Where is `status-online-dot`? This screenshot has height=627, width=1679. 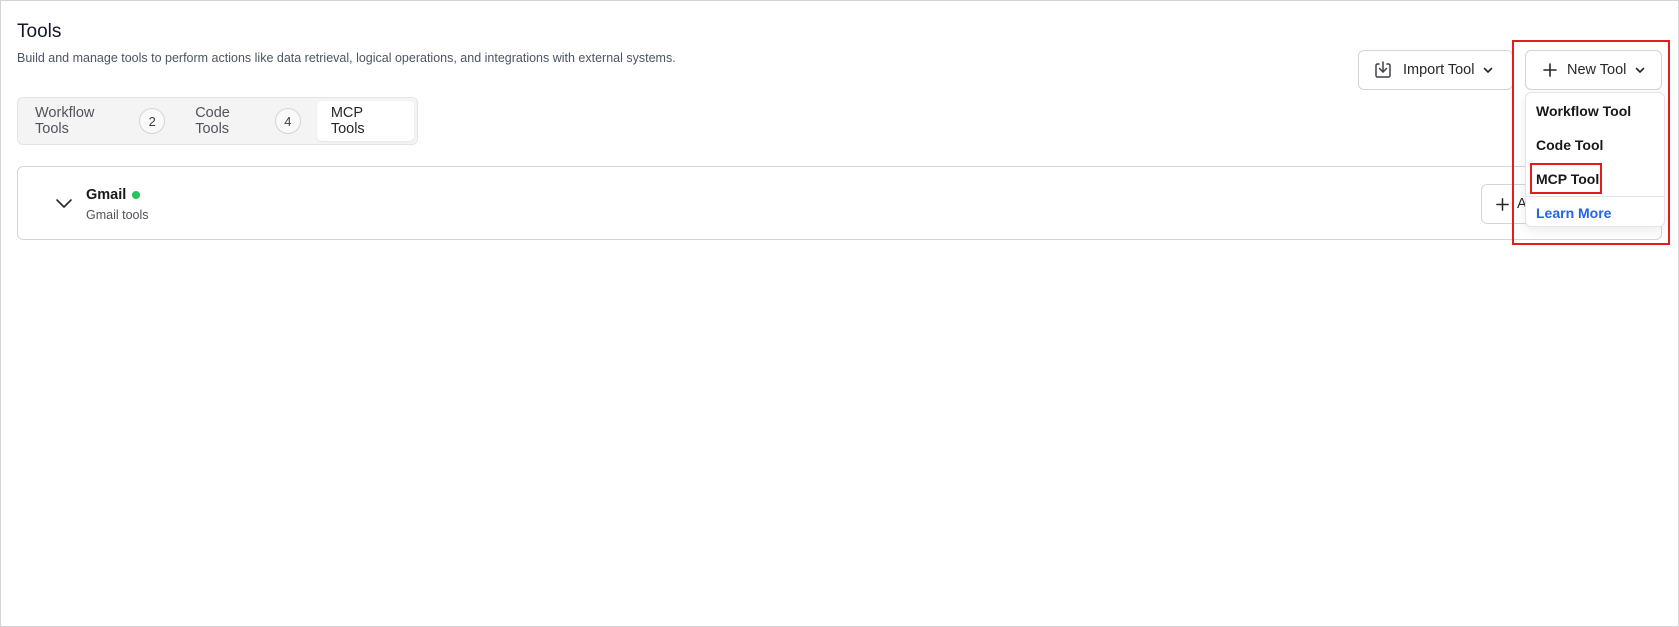
status-online-dot is located at coordinates (136, 195).